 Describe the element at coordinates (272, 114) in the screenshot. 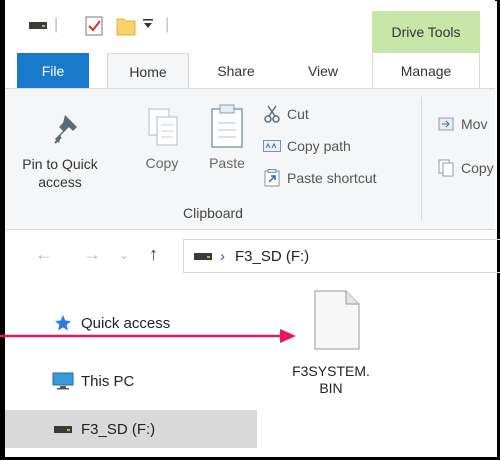

I see `scissors-icon` at that location.